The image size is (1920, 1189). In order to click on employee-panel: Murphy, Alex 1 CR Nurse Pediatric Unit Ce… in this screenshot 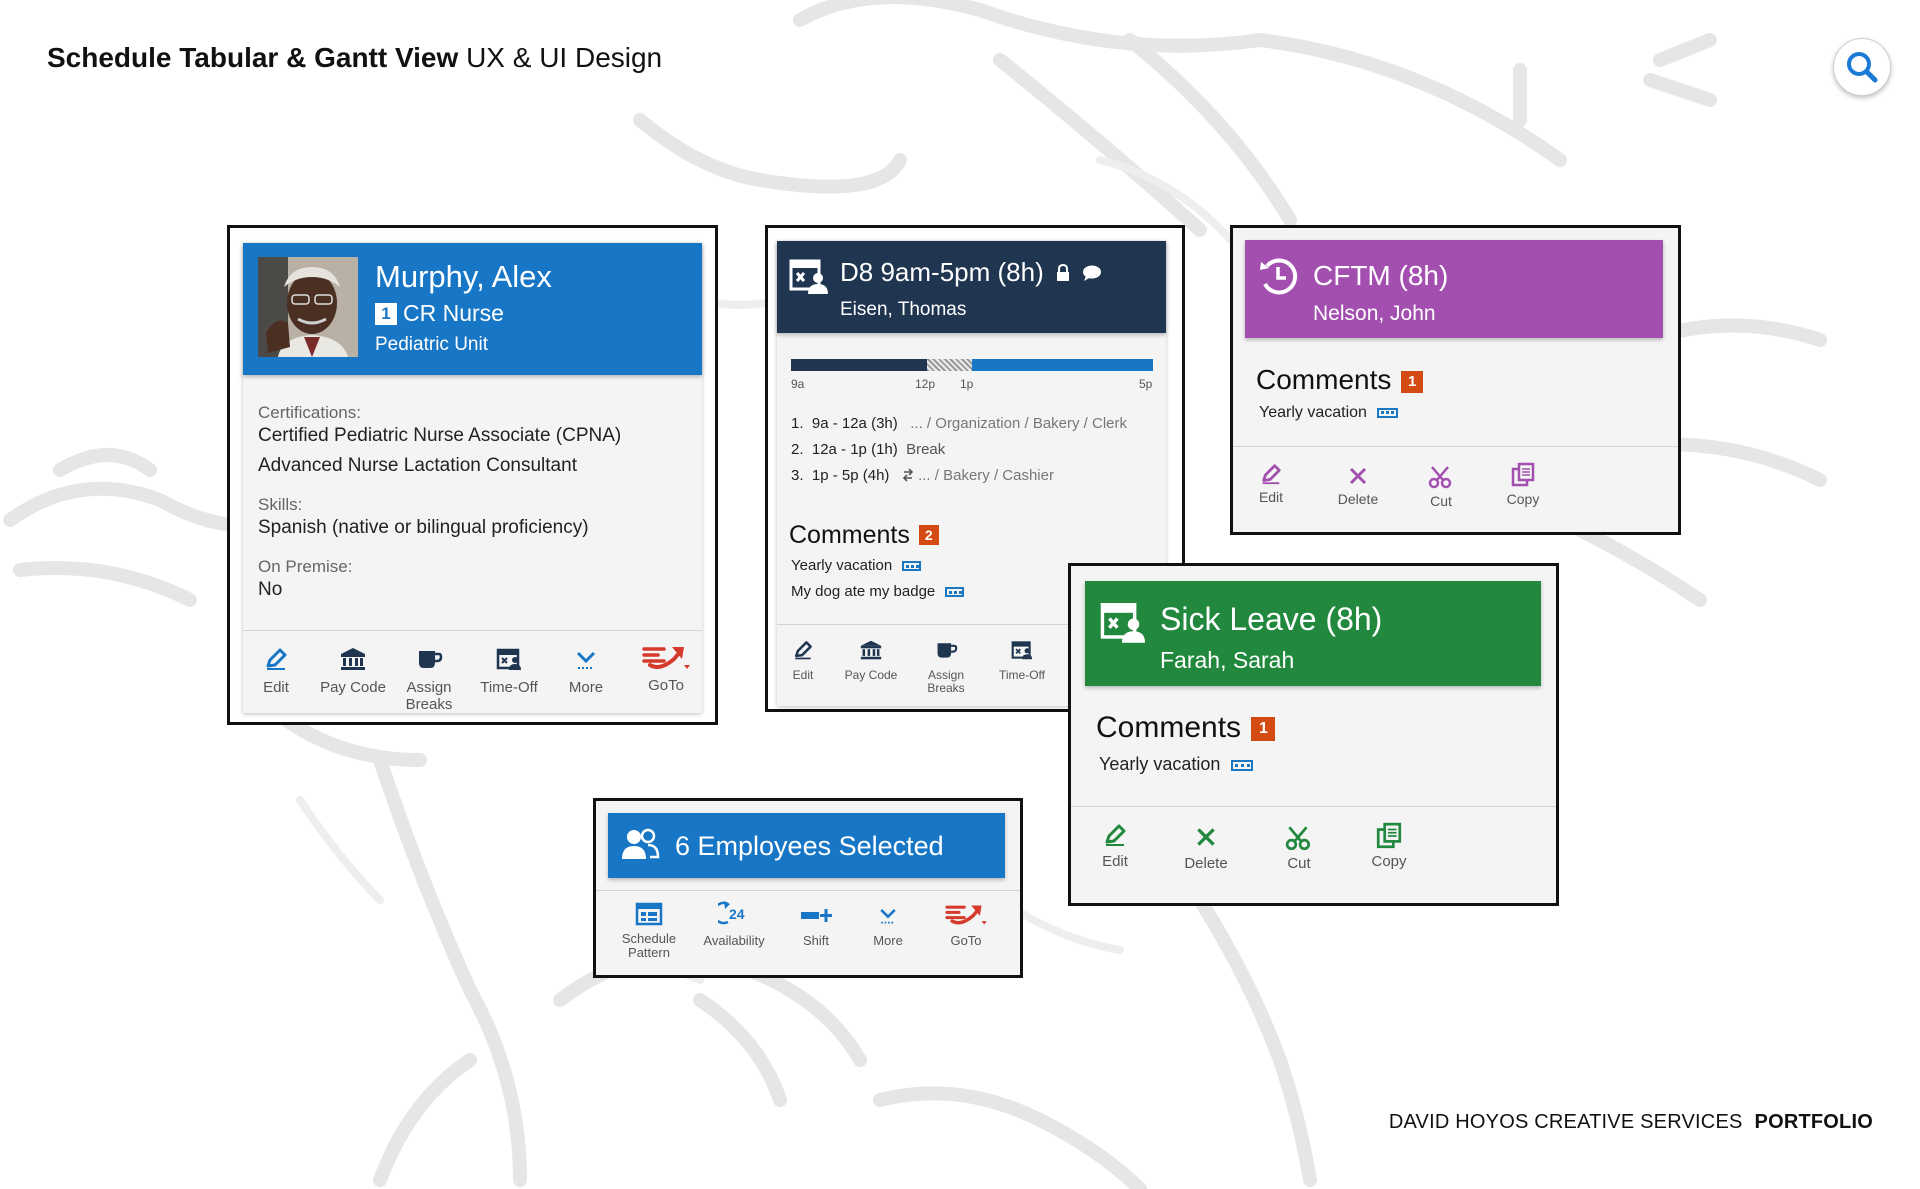, I will do `click(472, 478)`.